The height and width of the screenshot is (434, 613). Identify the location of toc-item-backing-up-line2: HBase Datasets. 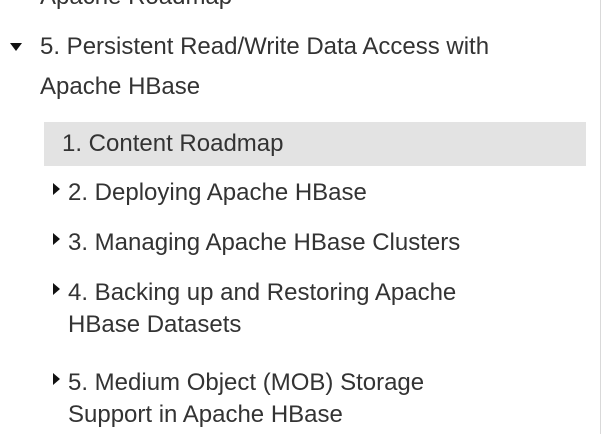
(154, 325).